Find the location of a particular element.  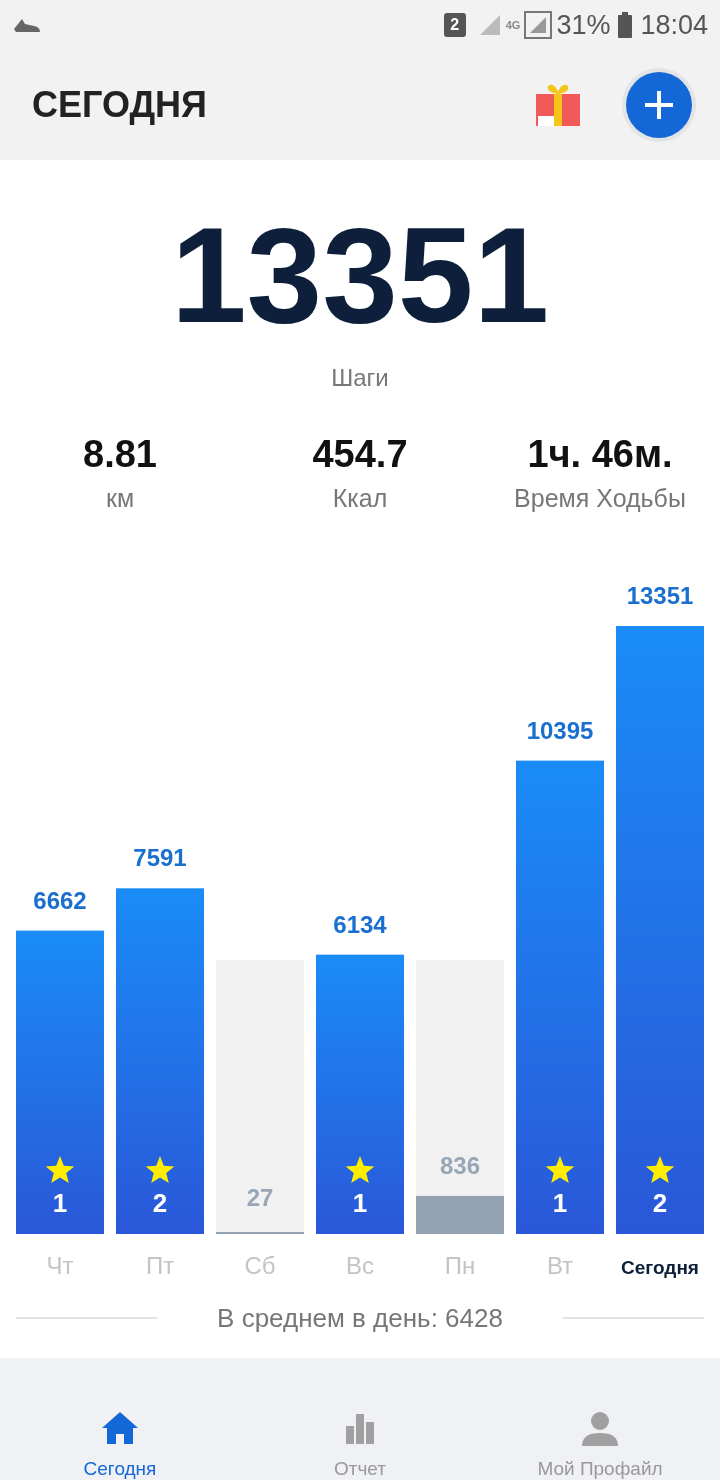

nav-tab: Сегодня is located at coordinates (120, 1419).